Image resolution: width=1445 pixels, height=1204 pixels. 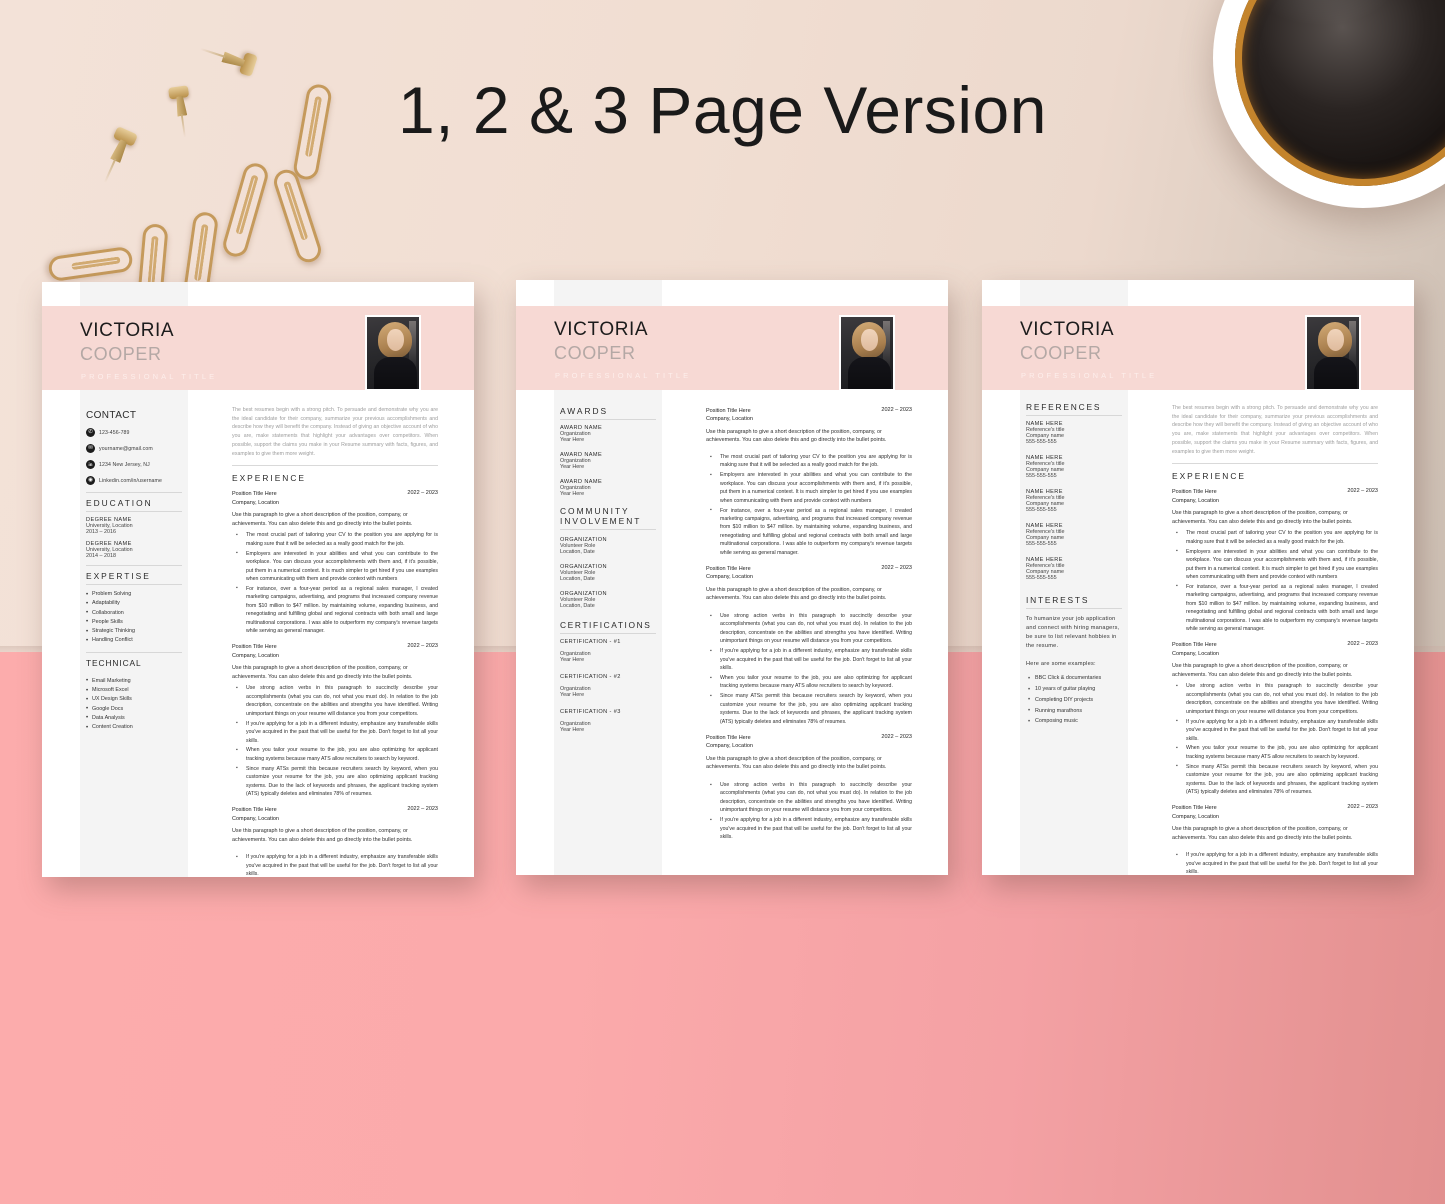 I want to click on list-item: Handling Conflict, so click(x=134, y=641).